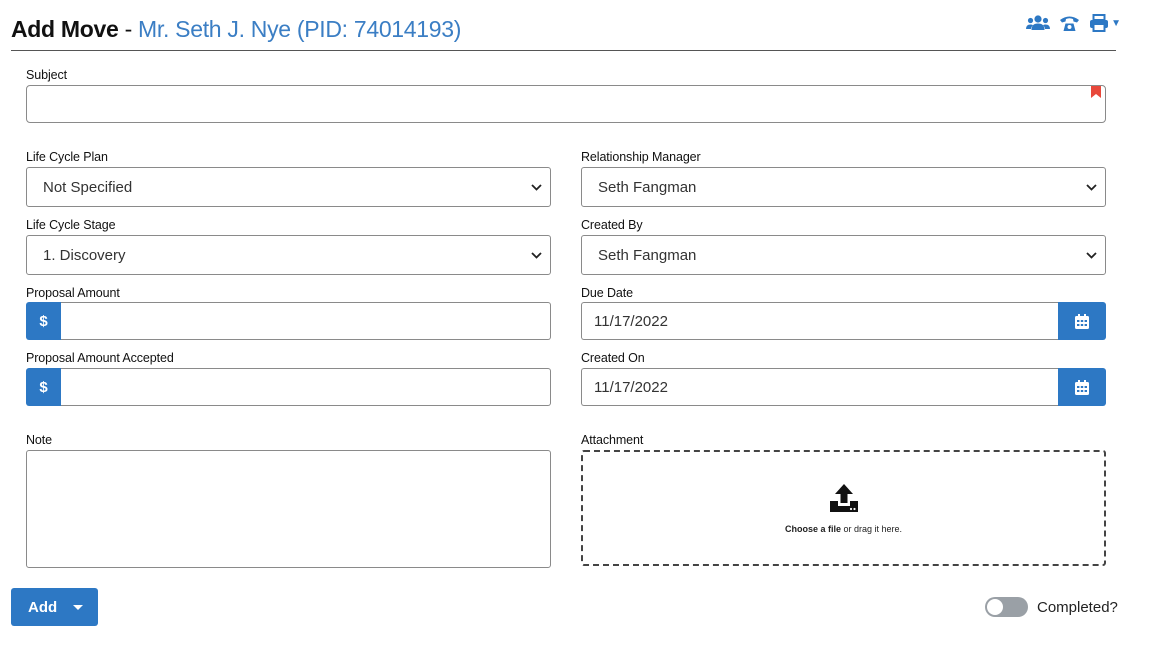 The height and width of the screenshot is (668, 1158). Describe the element at coordinates (819, 321) in the screenshot. I see `due-date-input: 11/17/2022` at that location.